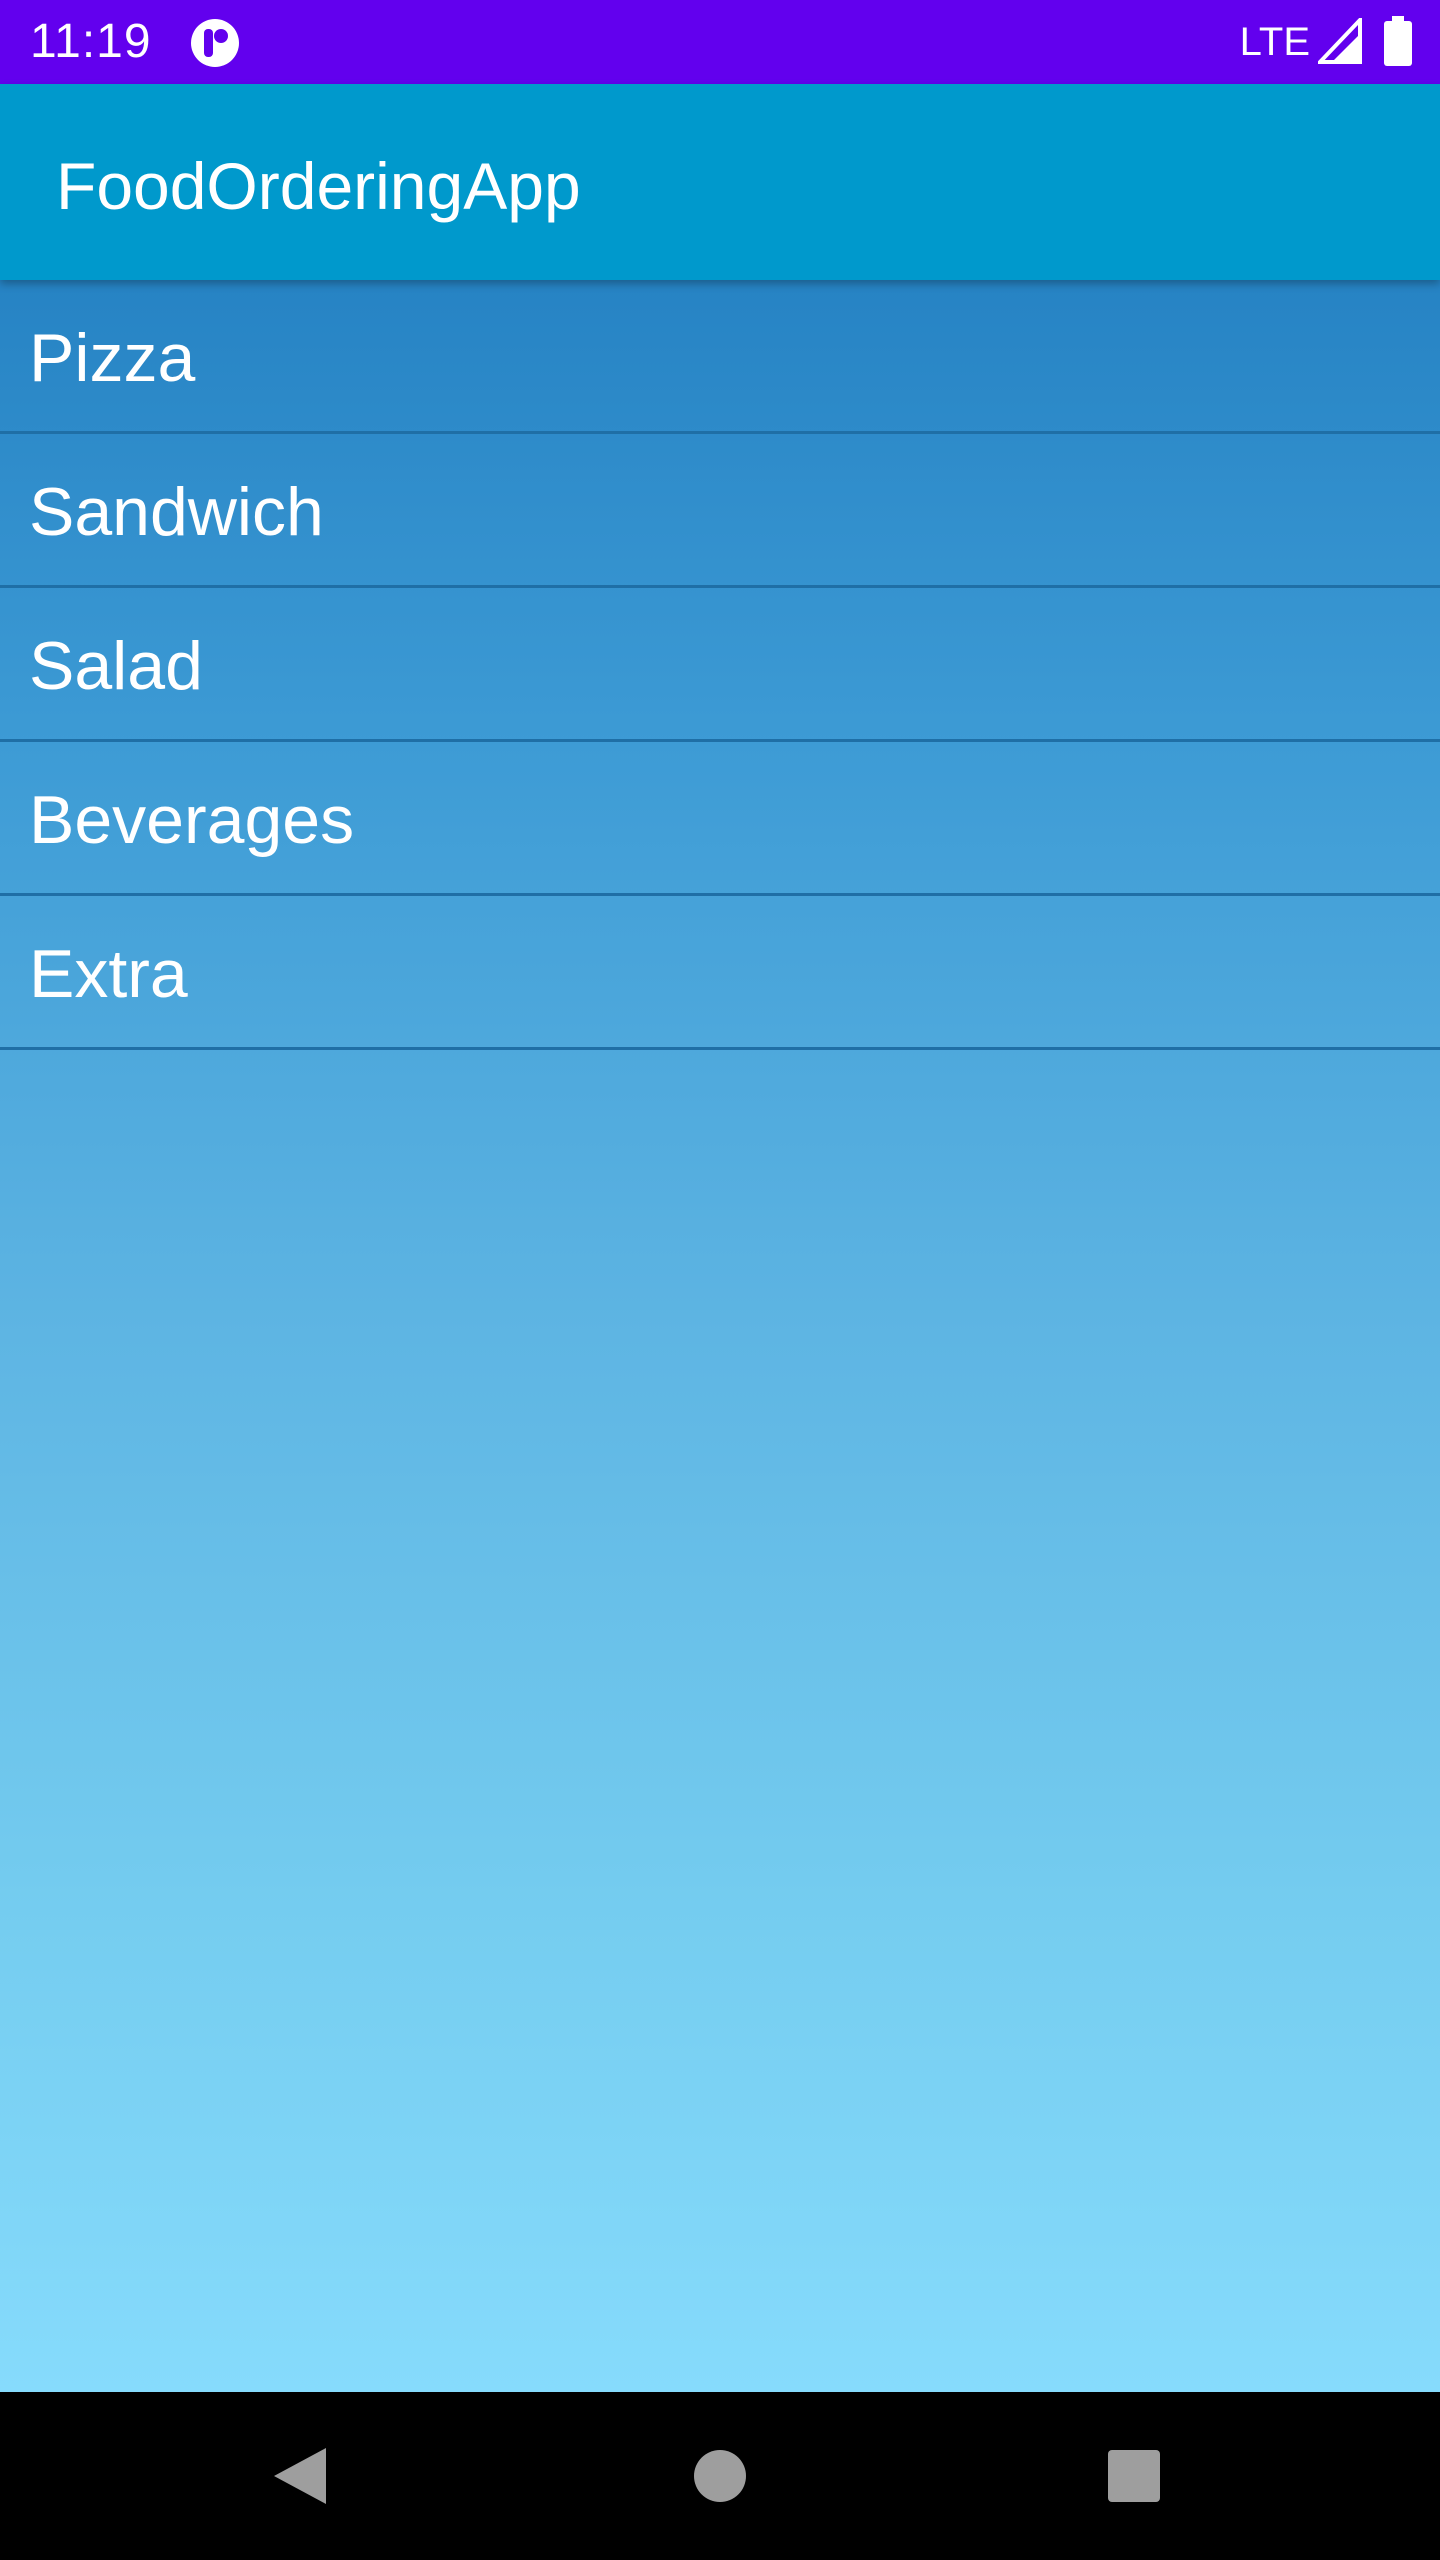 This screenshot has height=2560, width=1440. Describe the element at coordinates (720, 973) in the screenshot. I see `category-item-extra: Extra` at that location.